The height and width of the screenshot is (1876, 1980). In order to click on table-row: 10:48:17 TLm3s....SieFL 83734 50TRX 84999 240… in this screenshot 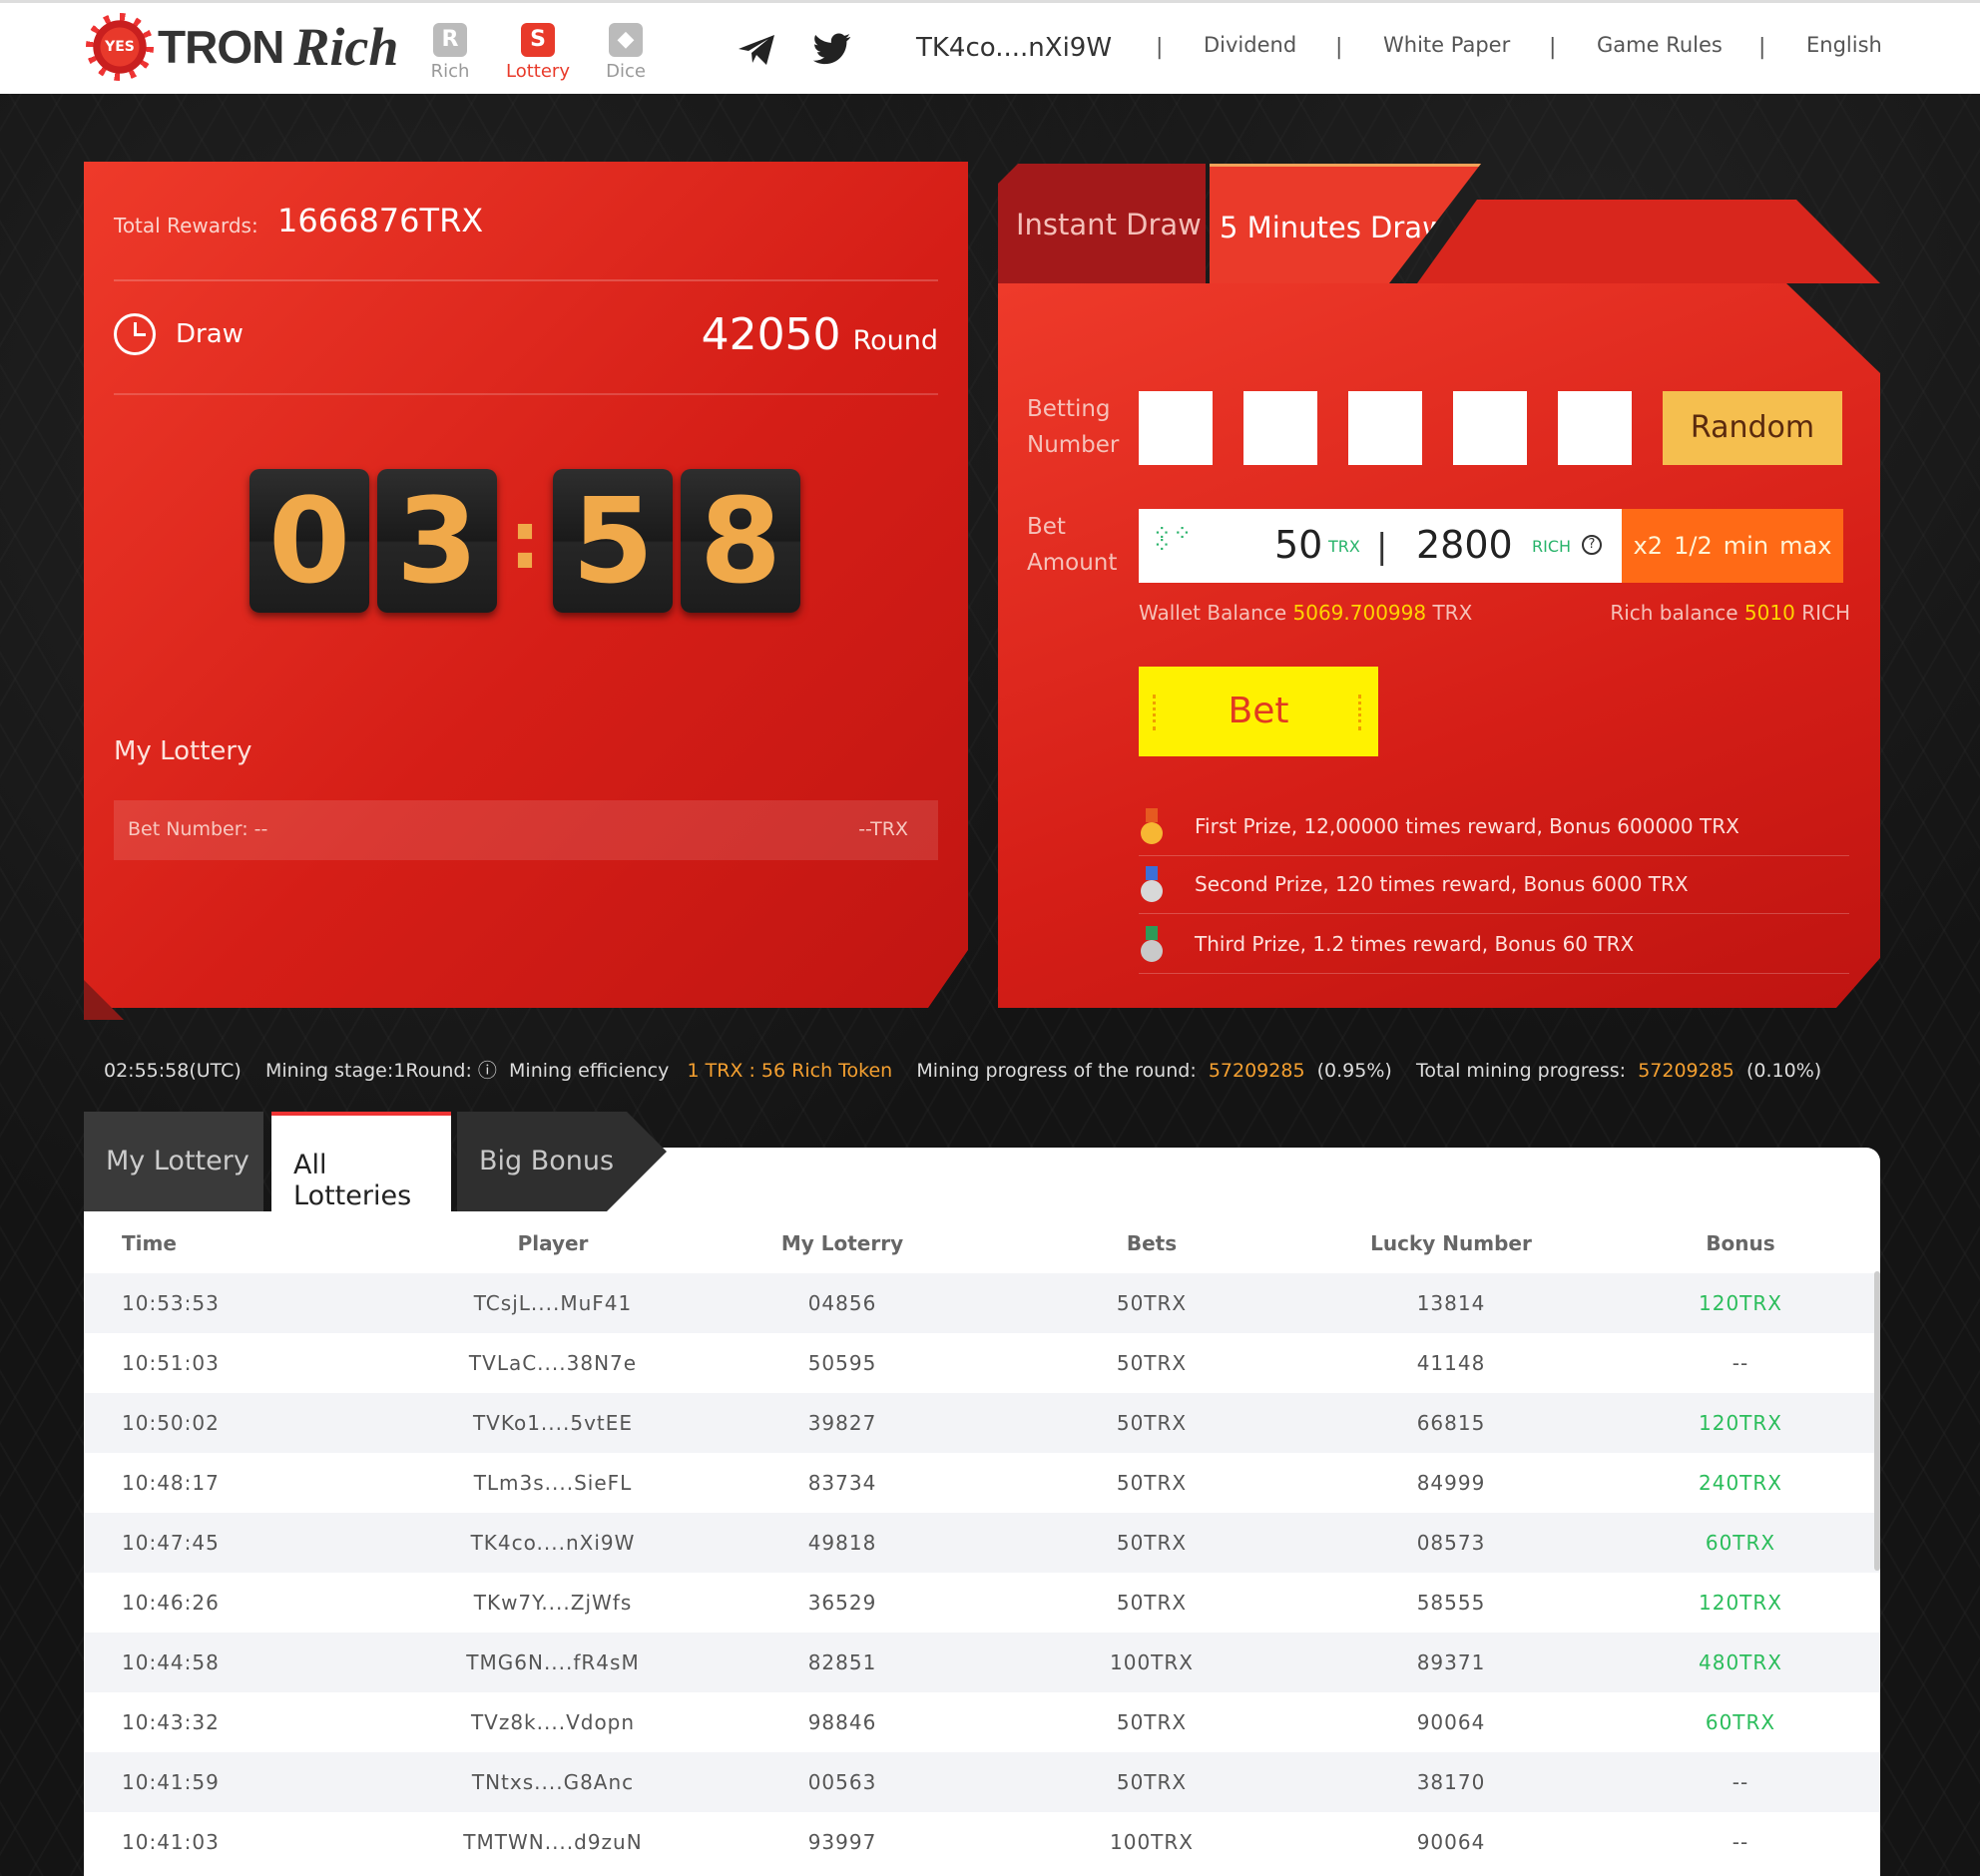, I will do `click(982, 1483)`.